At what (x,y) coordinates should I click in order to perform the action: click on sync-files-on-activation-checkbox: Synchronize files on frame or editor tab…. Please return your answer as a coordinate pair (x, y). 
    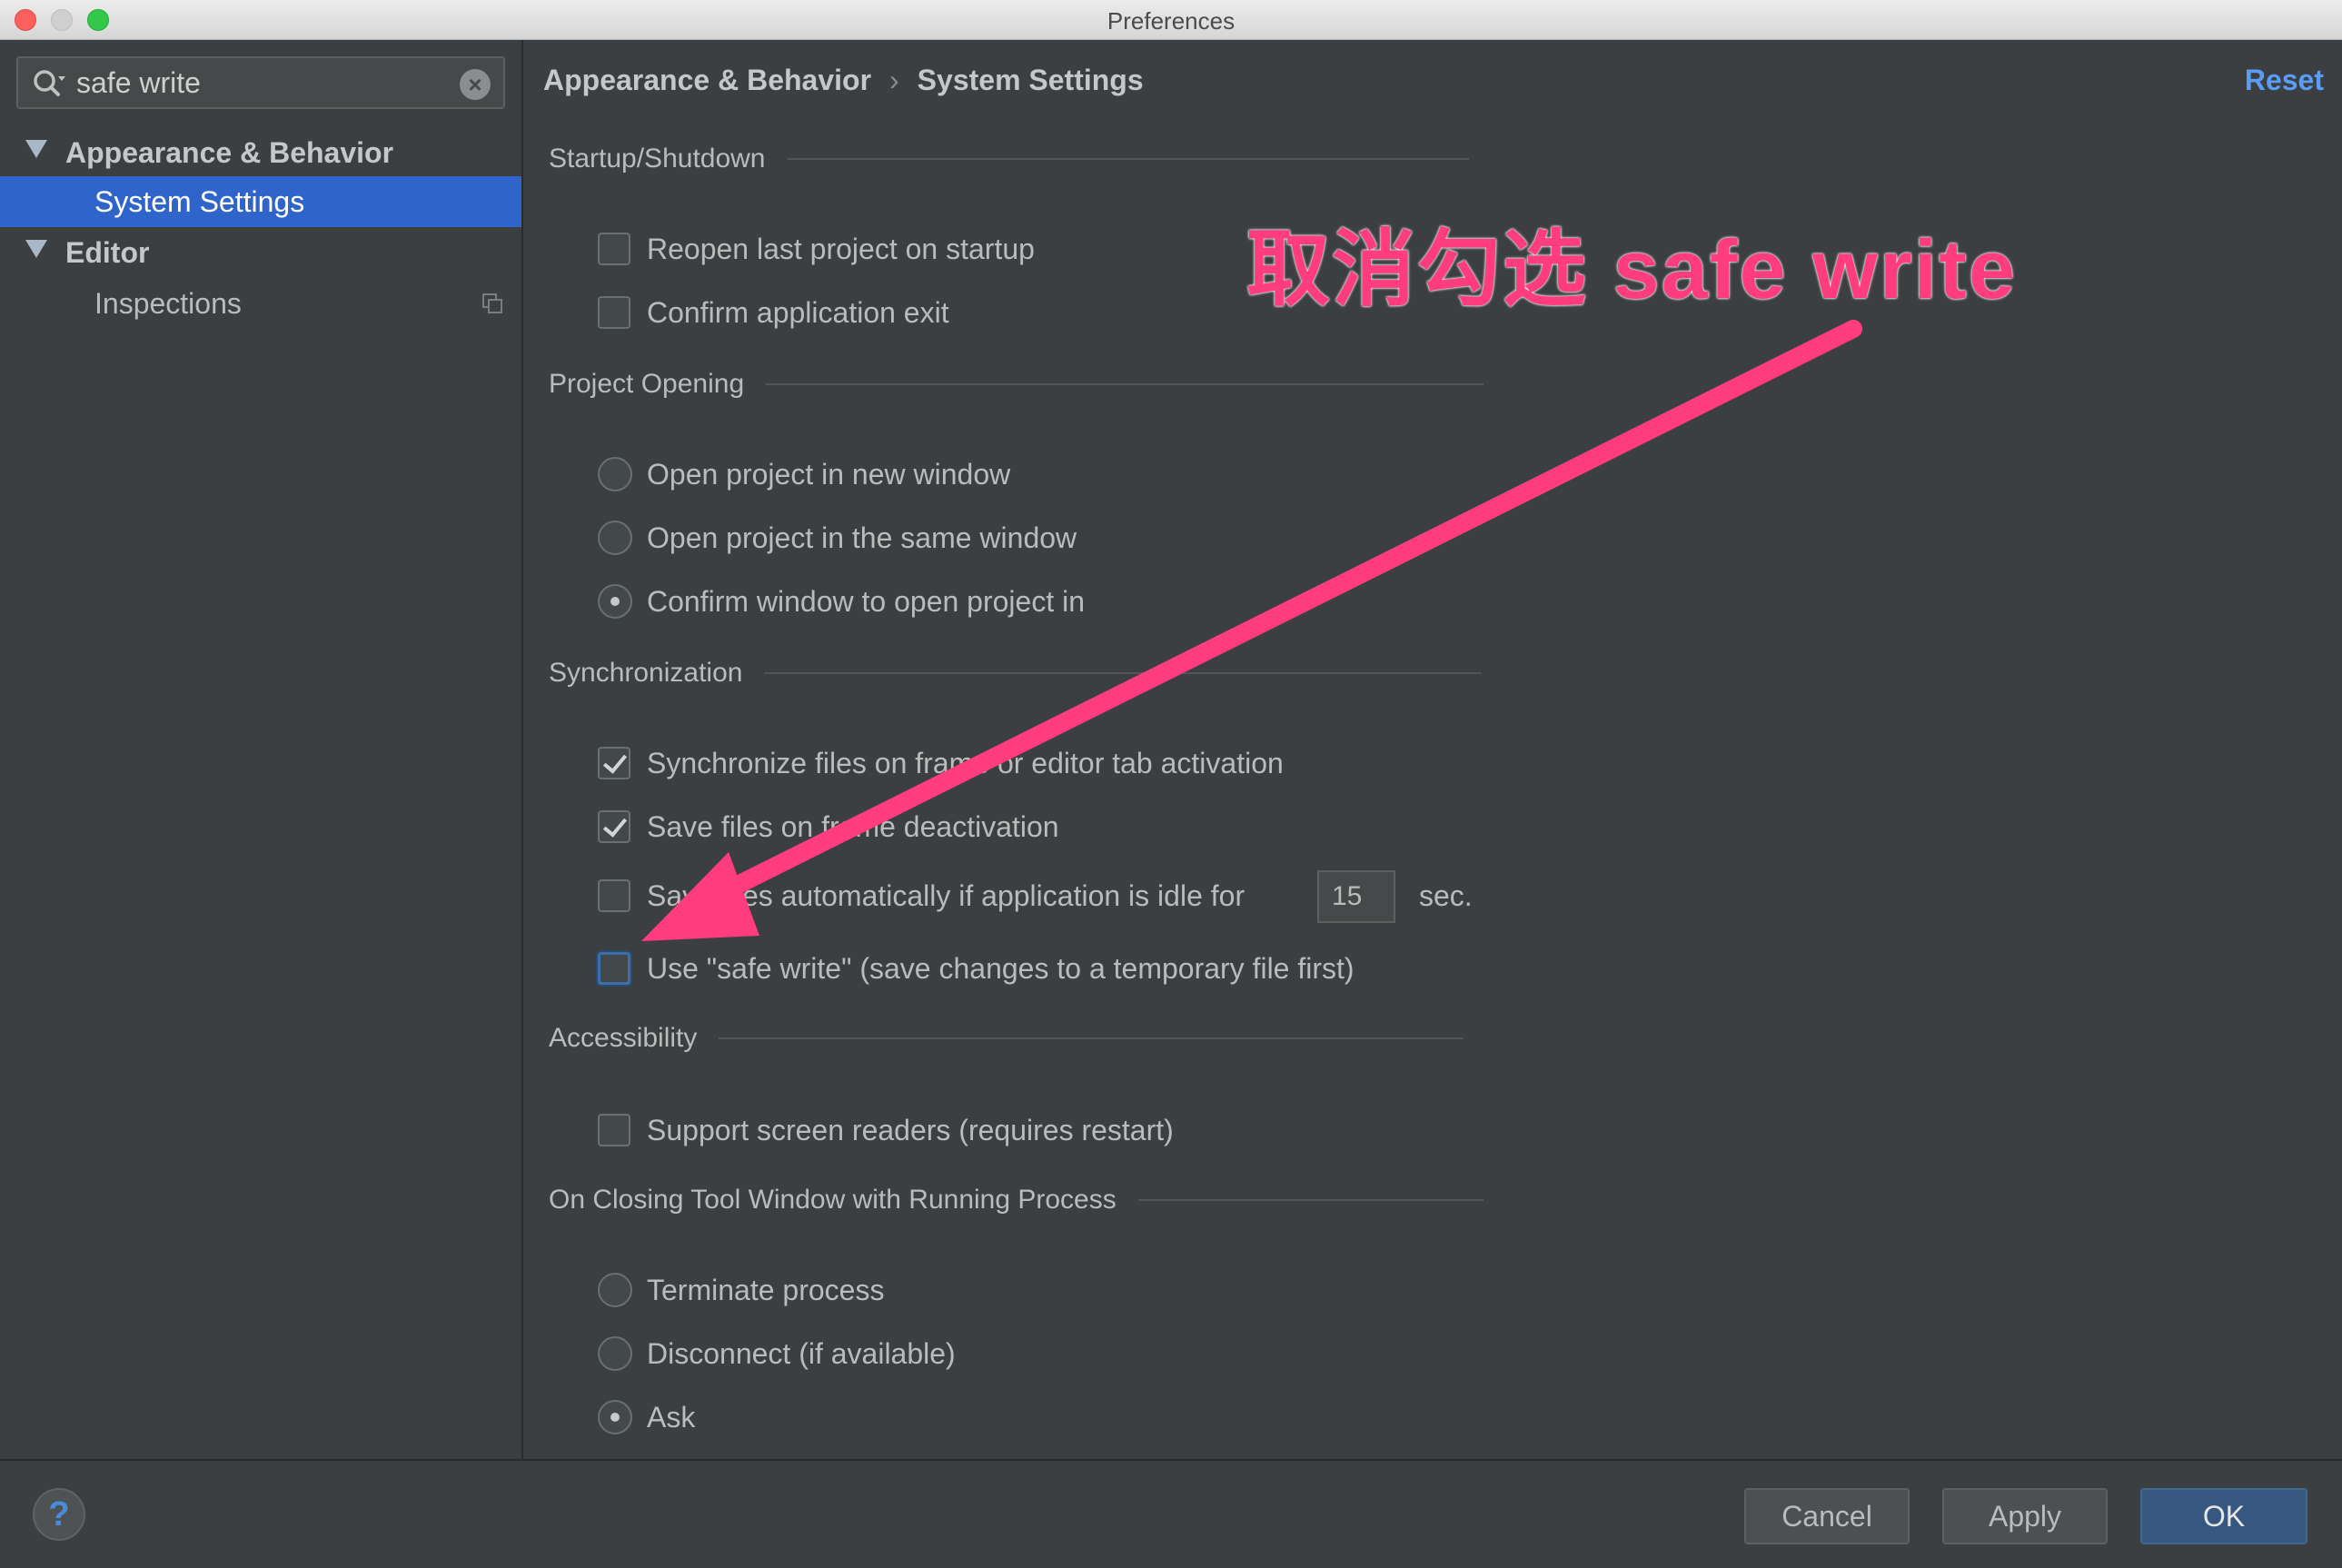
    Looking at the image, I should click on (941, 763).